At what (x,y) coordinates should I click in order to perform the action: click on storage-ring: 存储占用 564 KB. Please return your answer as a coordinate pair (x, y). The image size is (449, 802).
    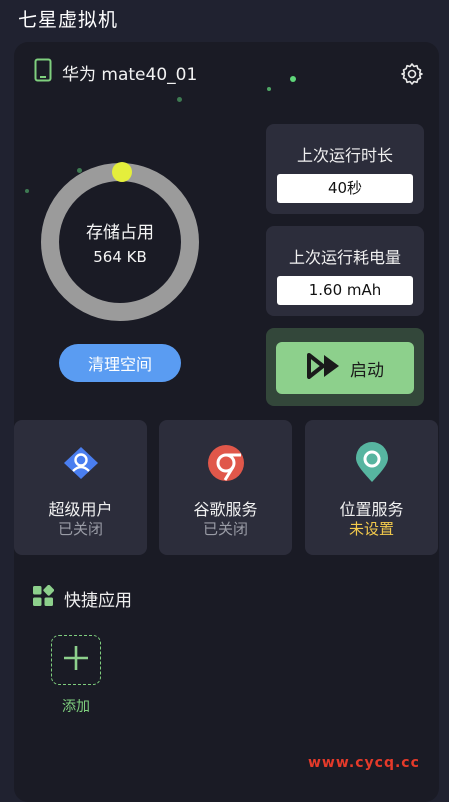
    Looking at the image, I should click on (120, 242).